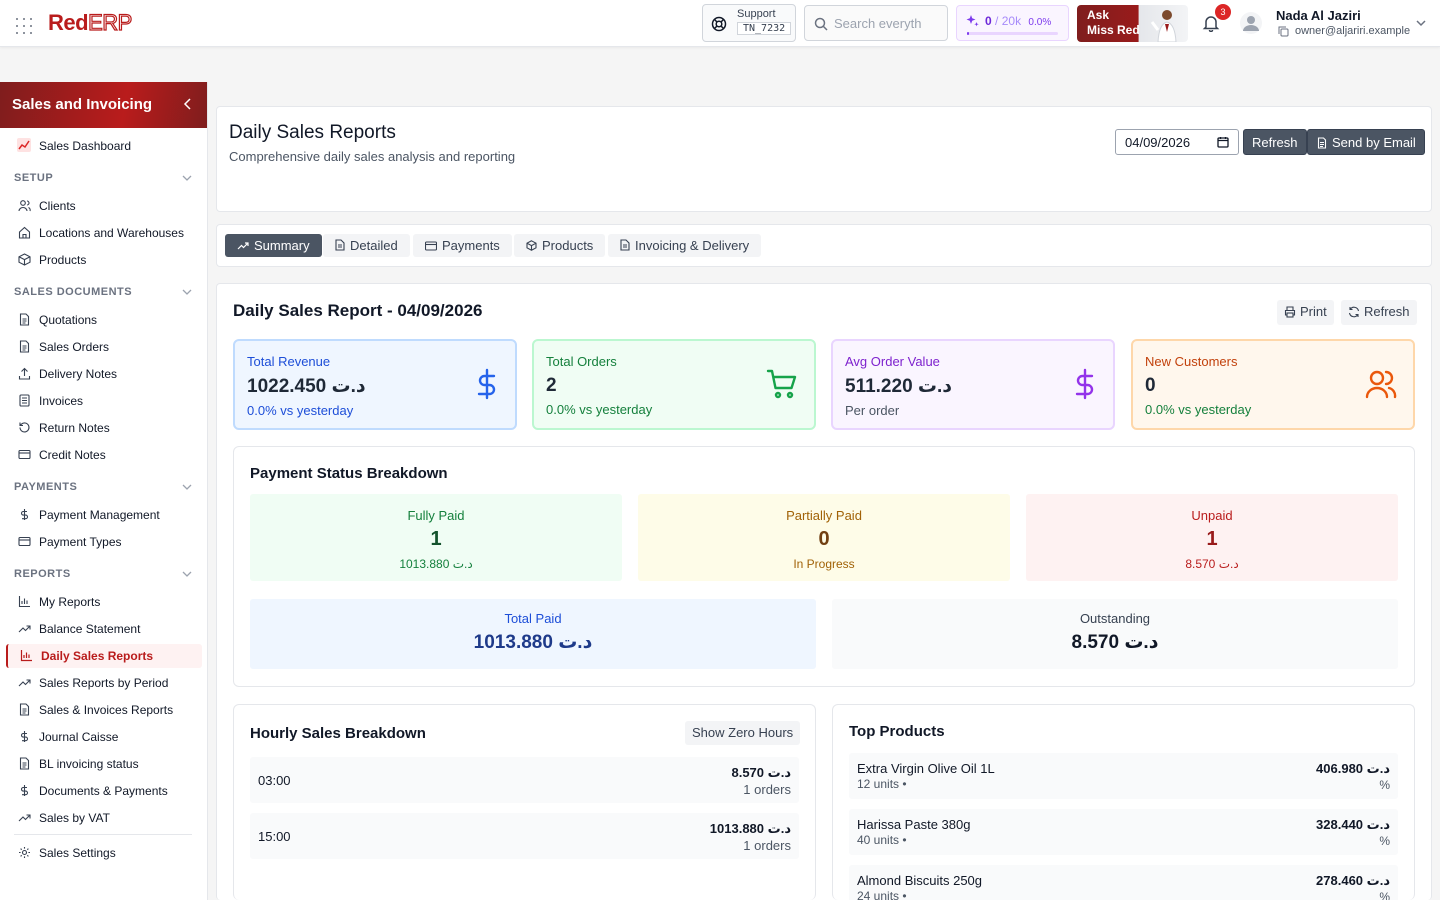 The image size is (1440, 900). Describe the element at coordinates (104, 206) in the screenshot. I see `sidebar-item-clients: Clients` at that location.